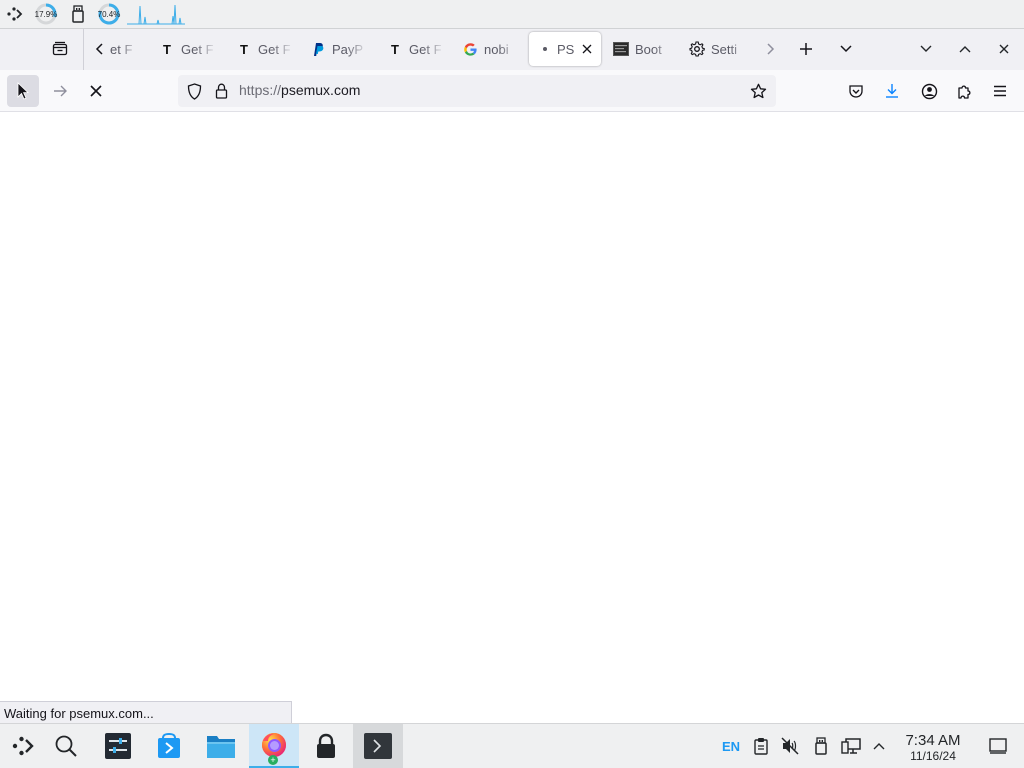 The width and height of the screenshot is (1024, 768). What do you see at coordinates (1004, 49) in the screenshot?
I see `close-window-button` at bounding box center [1004, 49].